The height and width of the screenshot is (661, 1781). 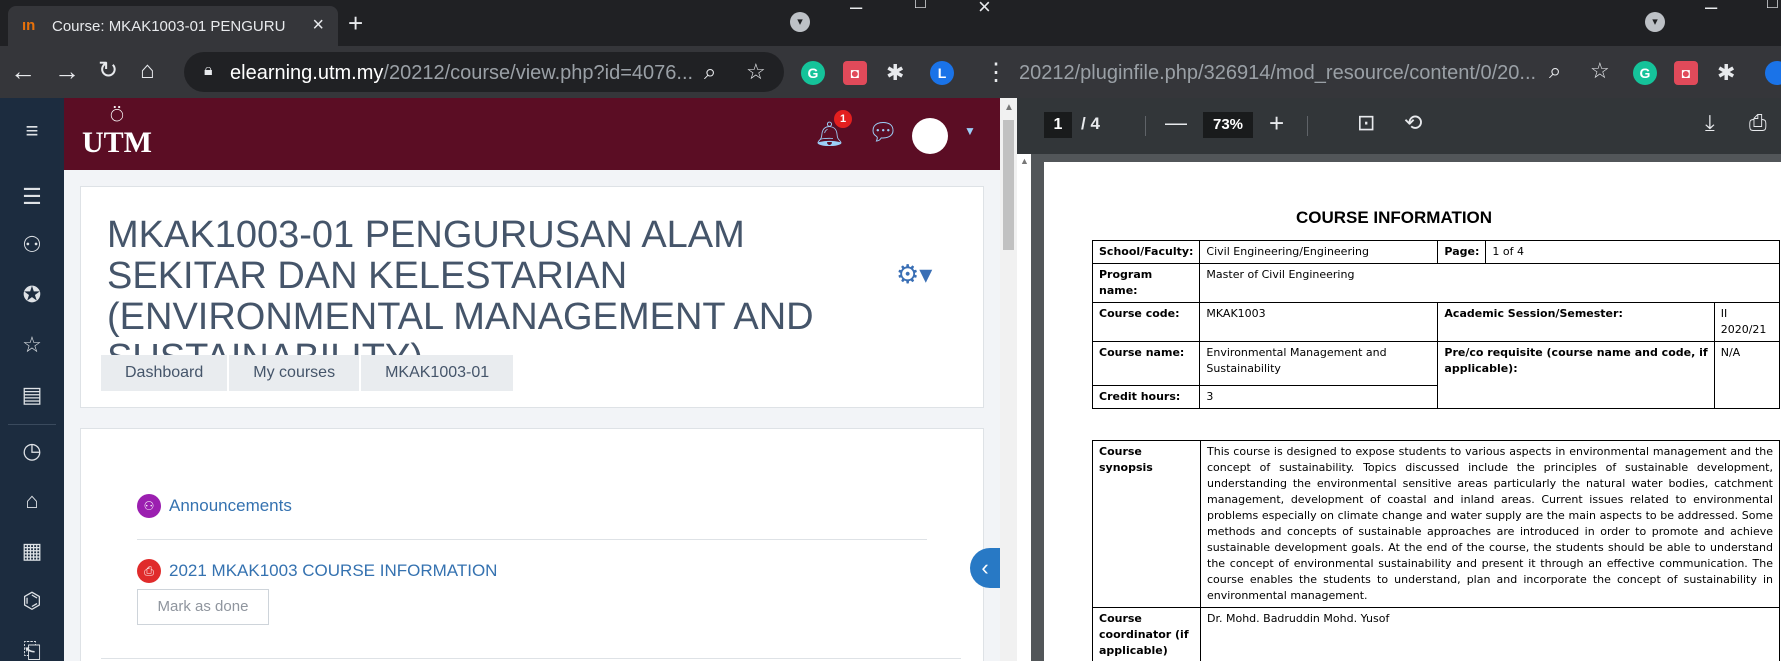 What do you see at coordinates (32, 197) in the screenshot?
I see `list-icon: ☰` at bounding box center [32, 197].